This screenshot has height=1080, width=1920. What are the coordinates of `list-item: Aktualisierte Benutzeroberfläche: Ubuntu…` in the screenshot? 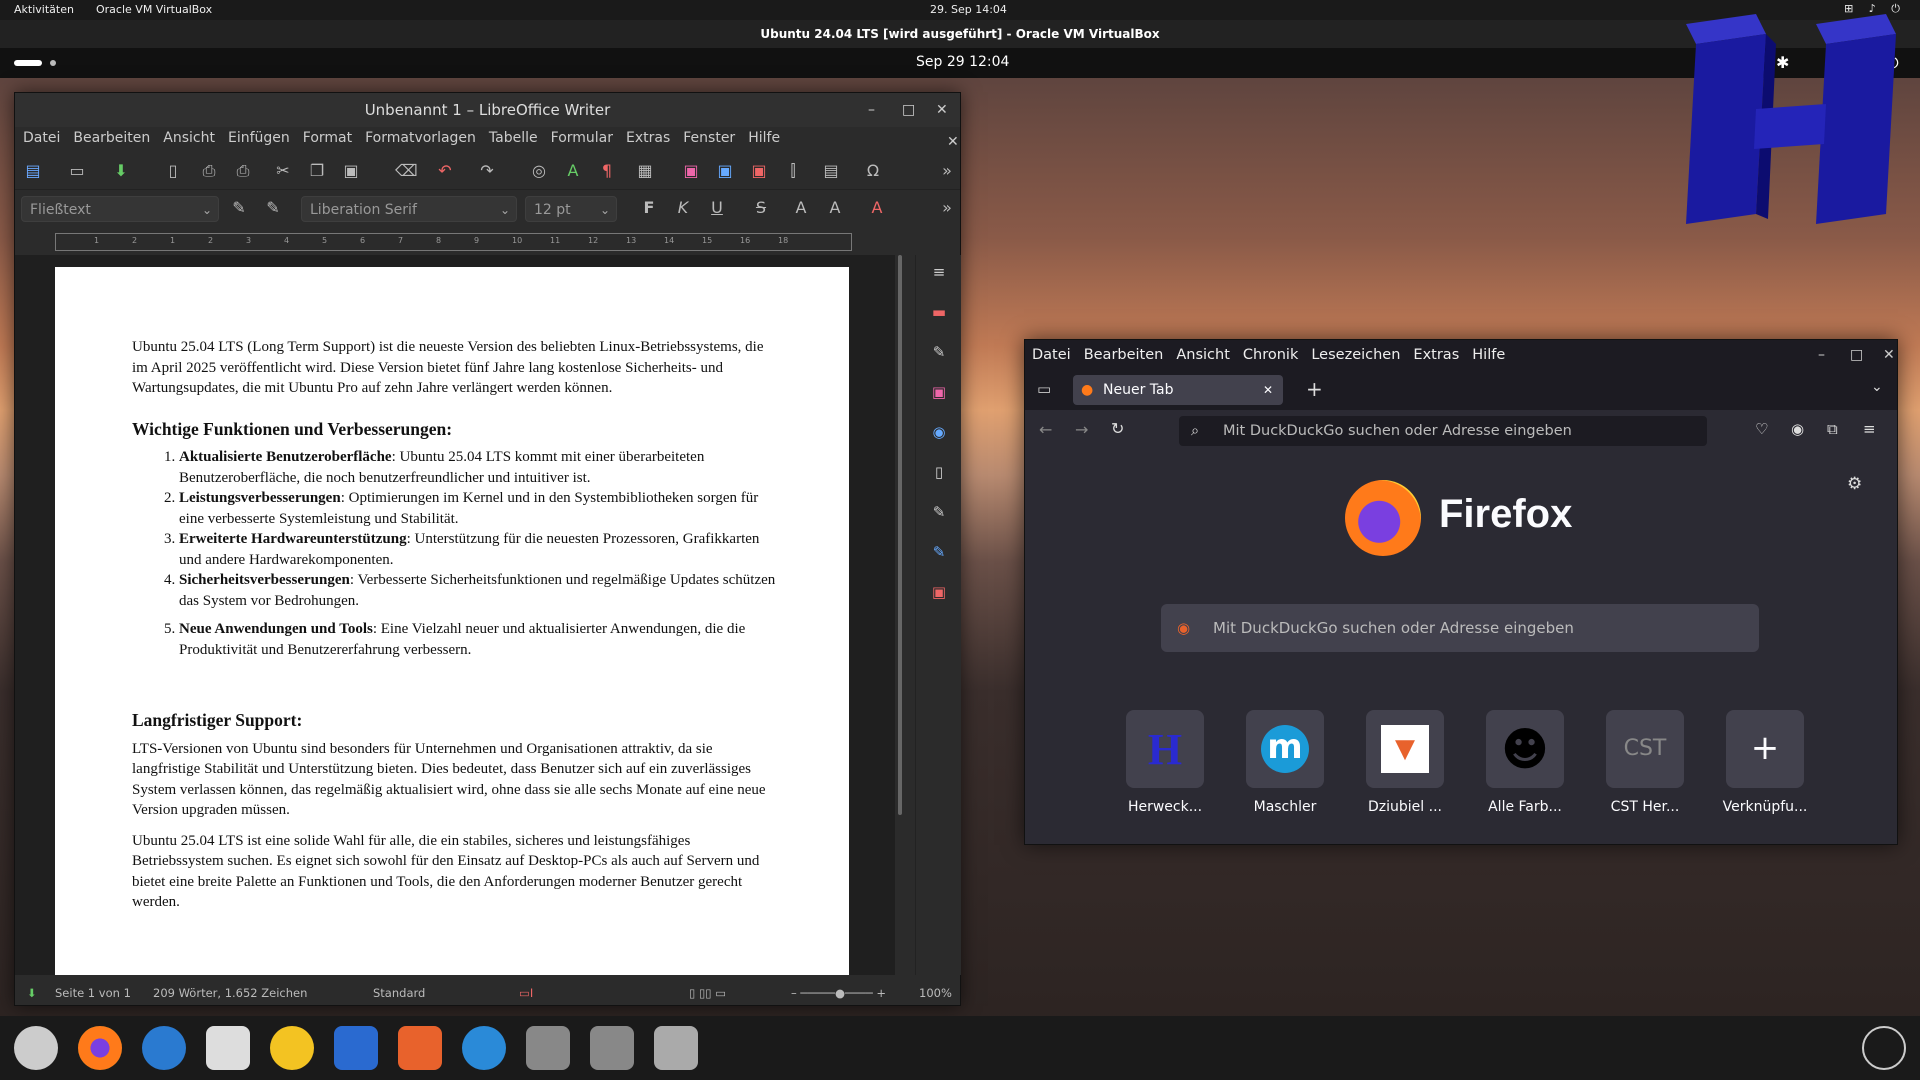 It's located at (478, 467).